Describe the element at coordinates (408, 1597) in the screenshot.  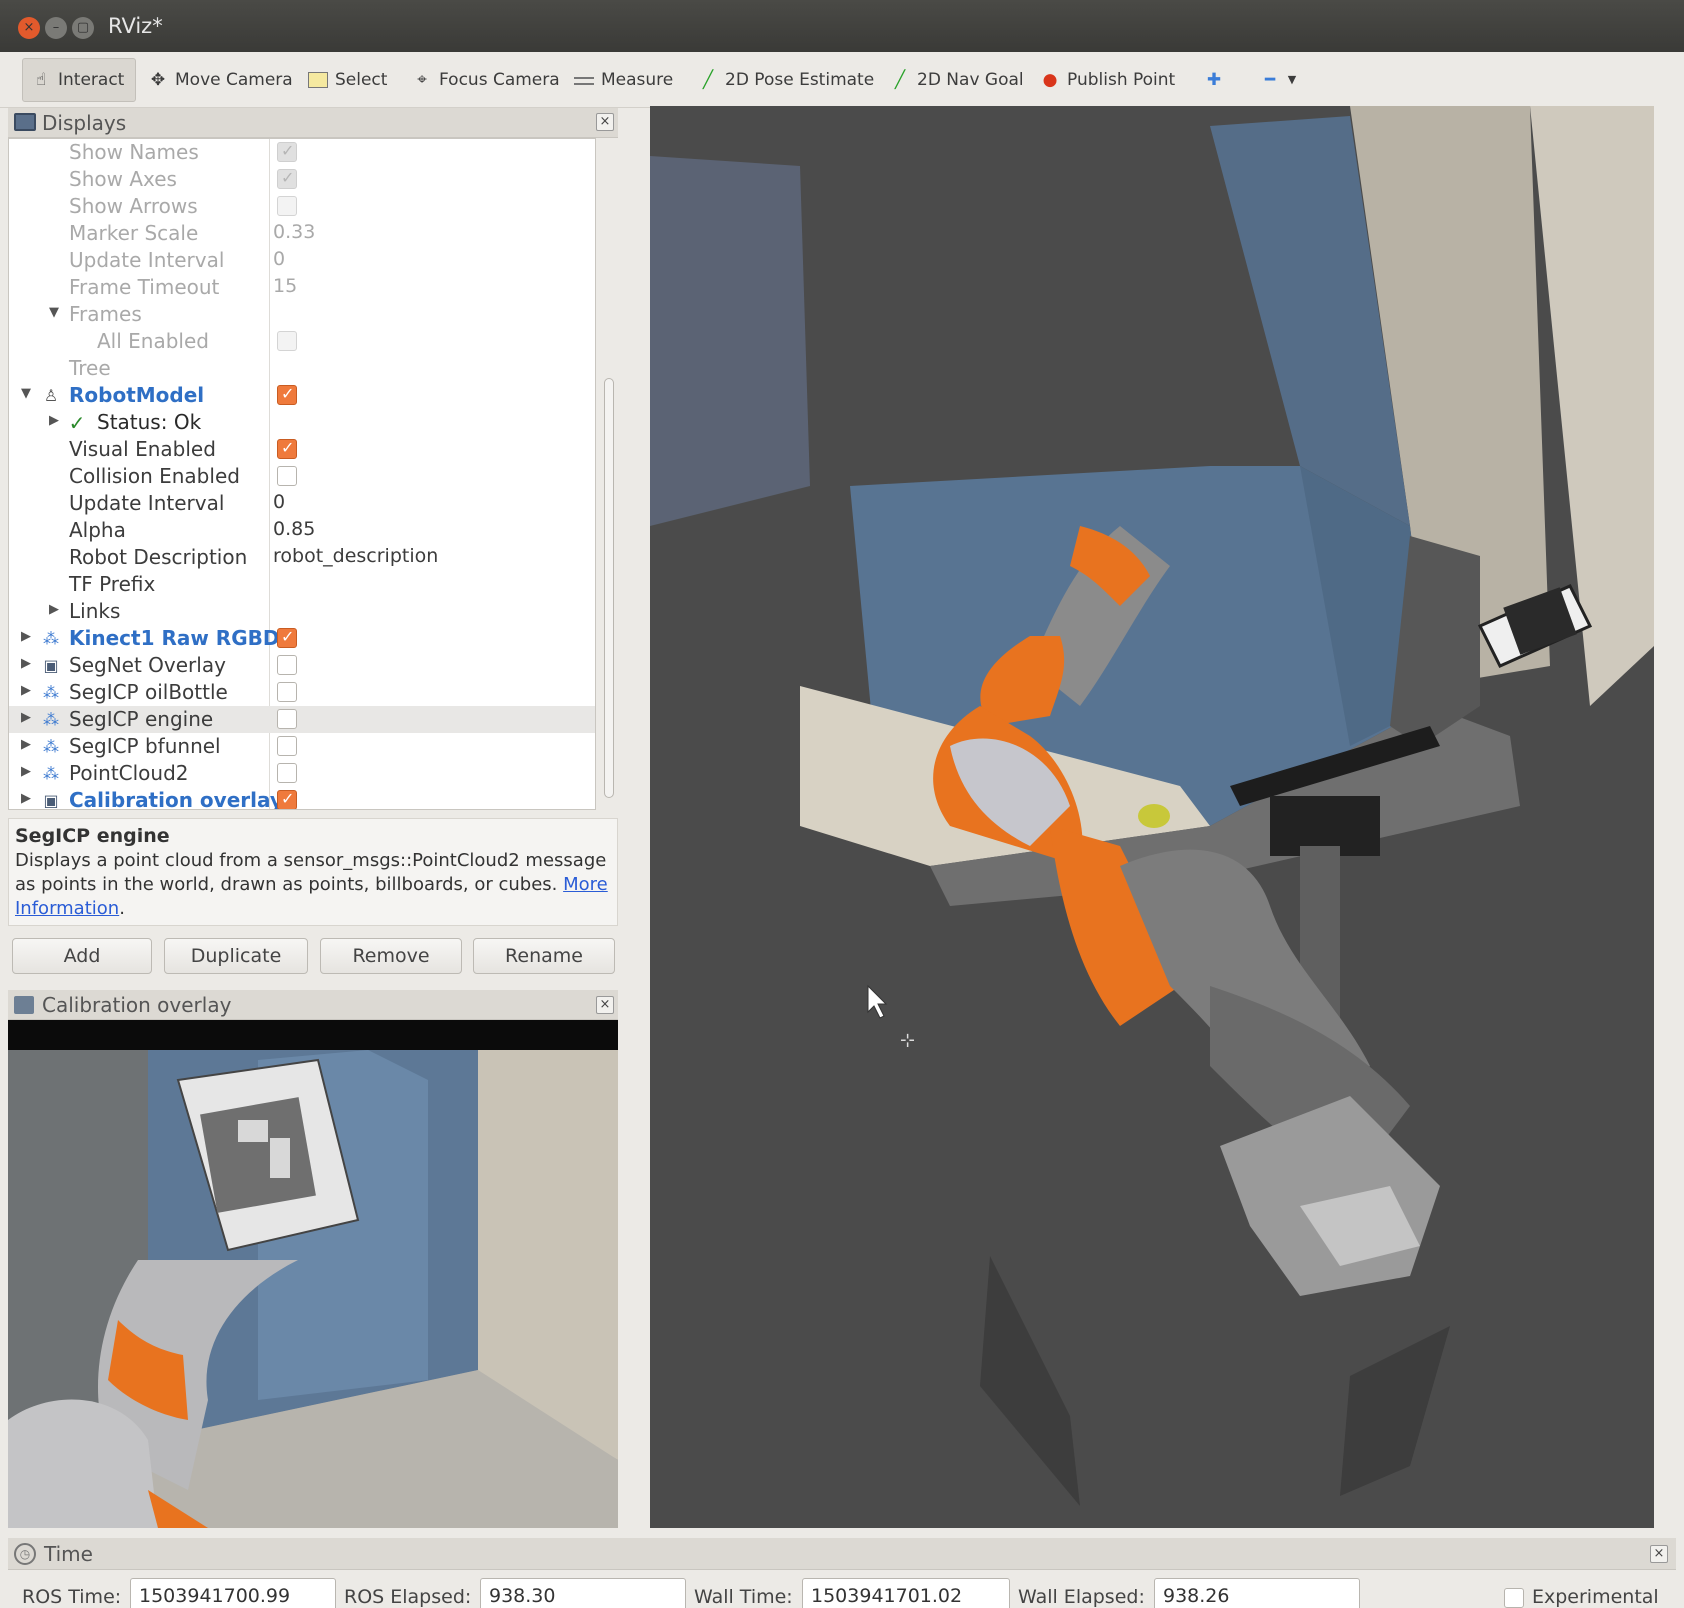
I see `ros-elapsed-label: ROS Elapsed:` at that location.